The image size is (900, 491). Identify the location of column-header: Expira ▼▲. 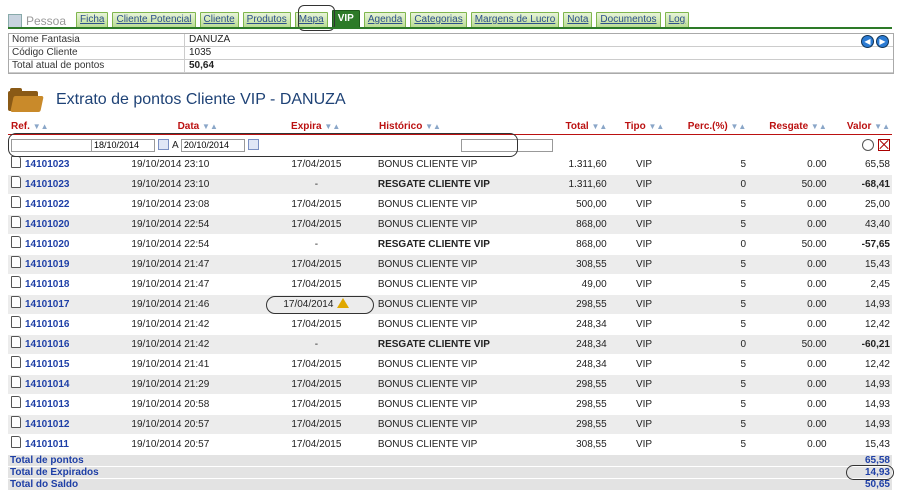
(315, 127).